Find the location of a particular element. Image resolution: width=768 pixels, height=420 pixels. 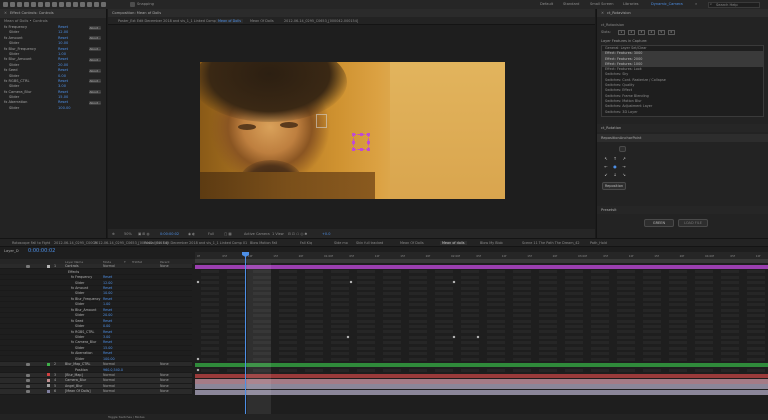

effect-value: 12.00 is located at coordinates (63, 32).